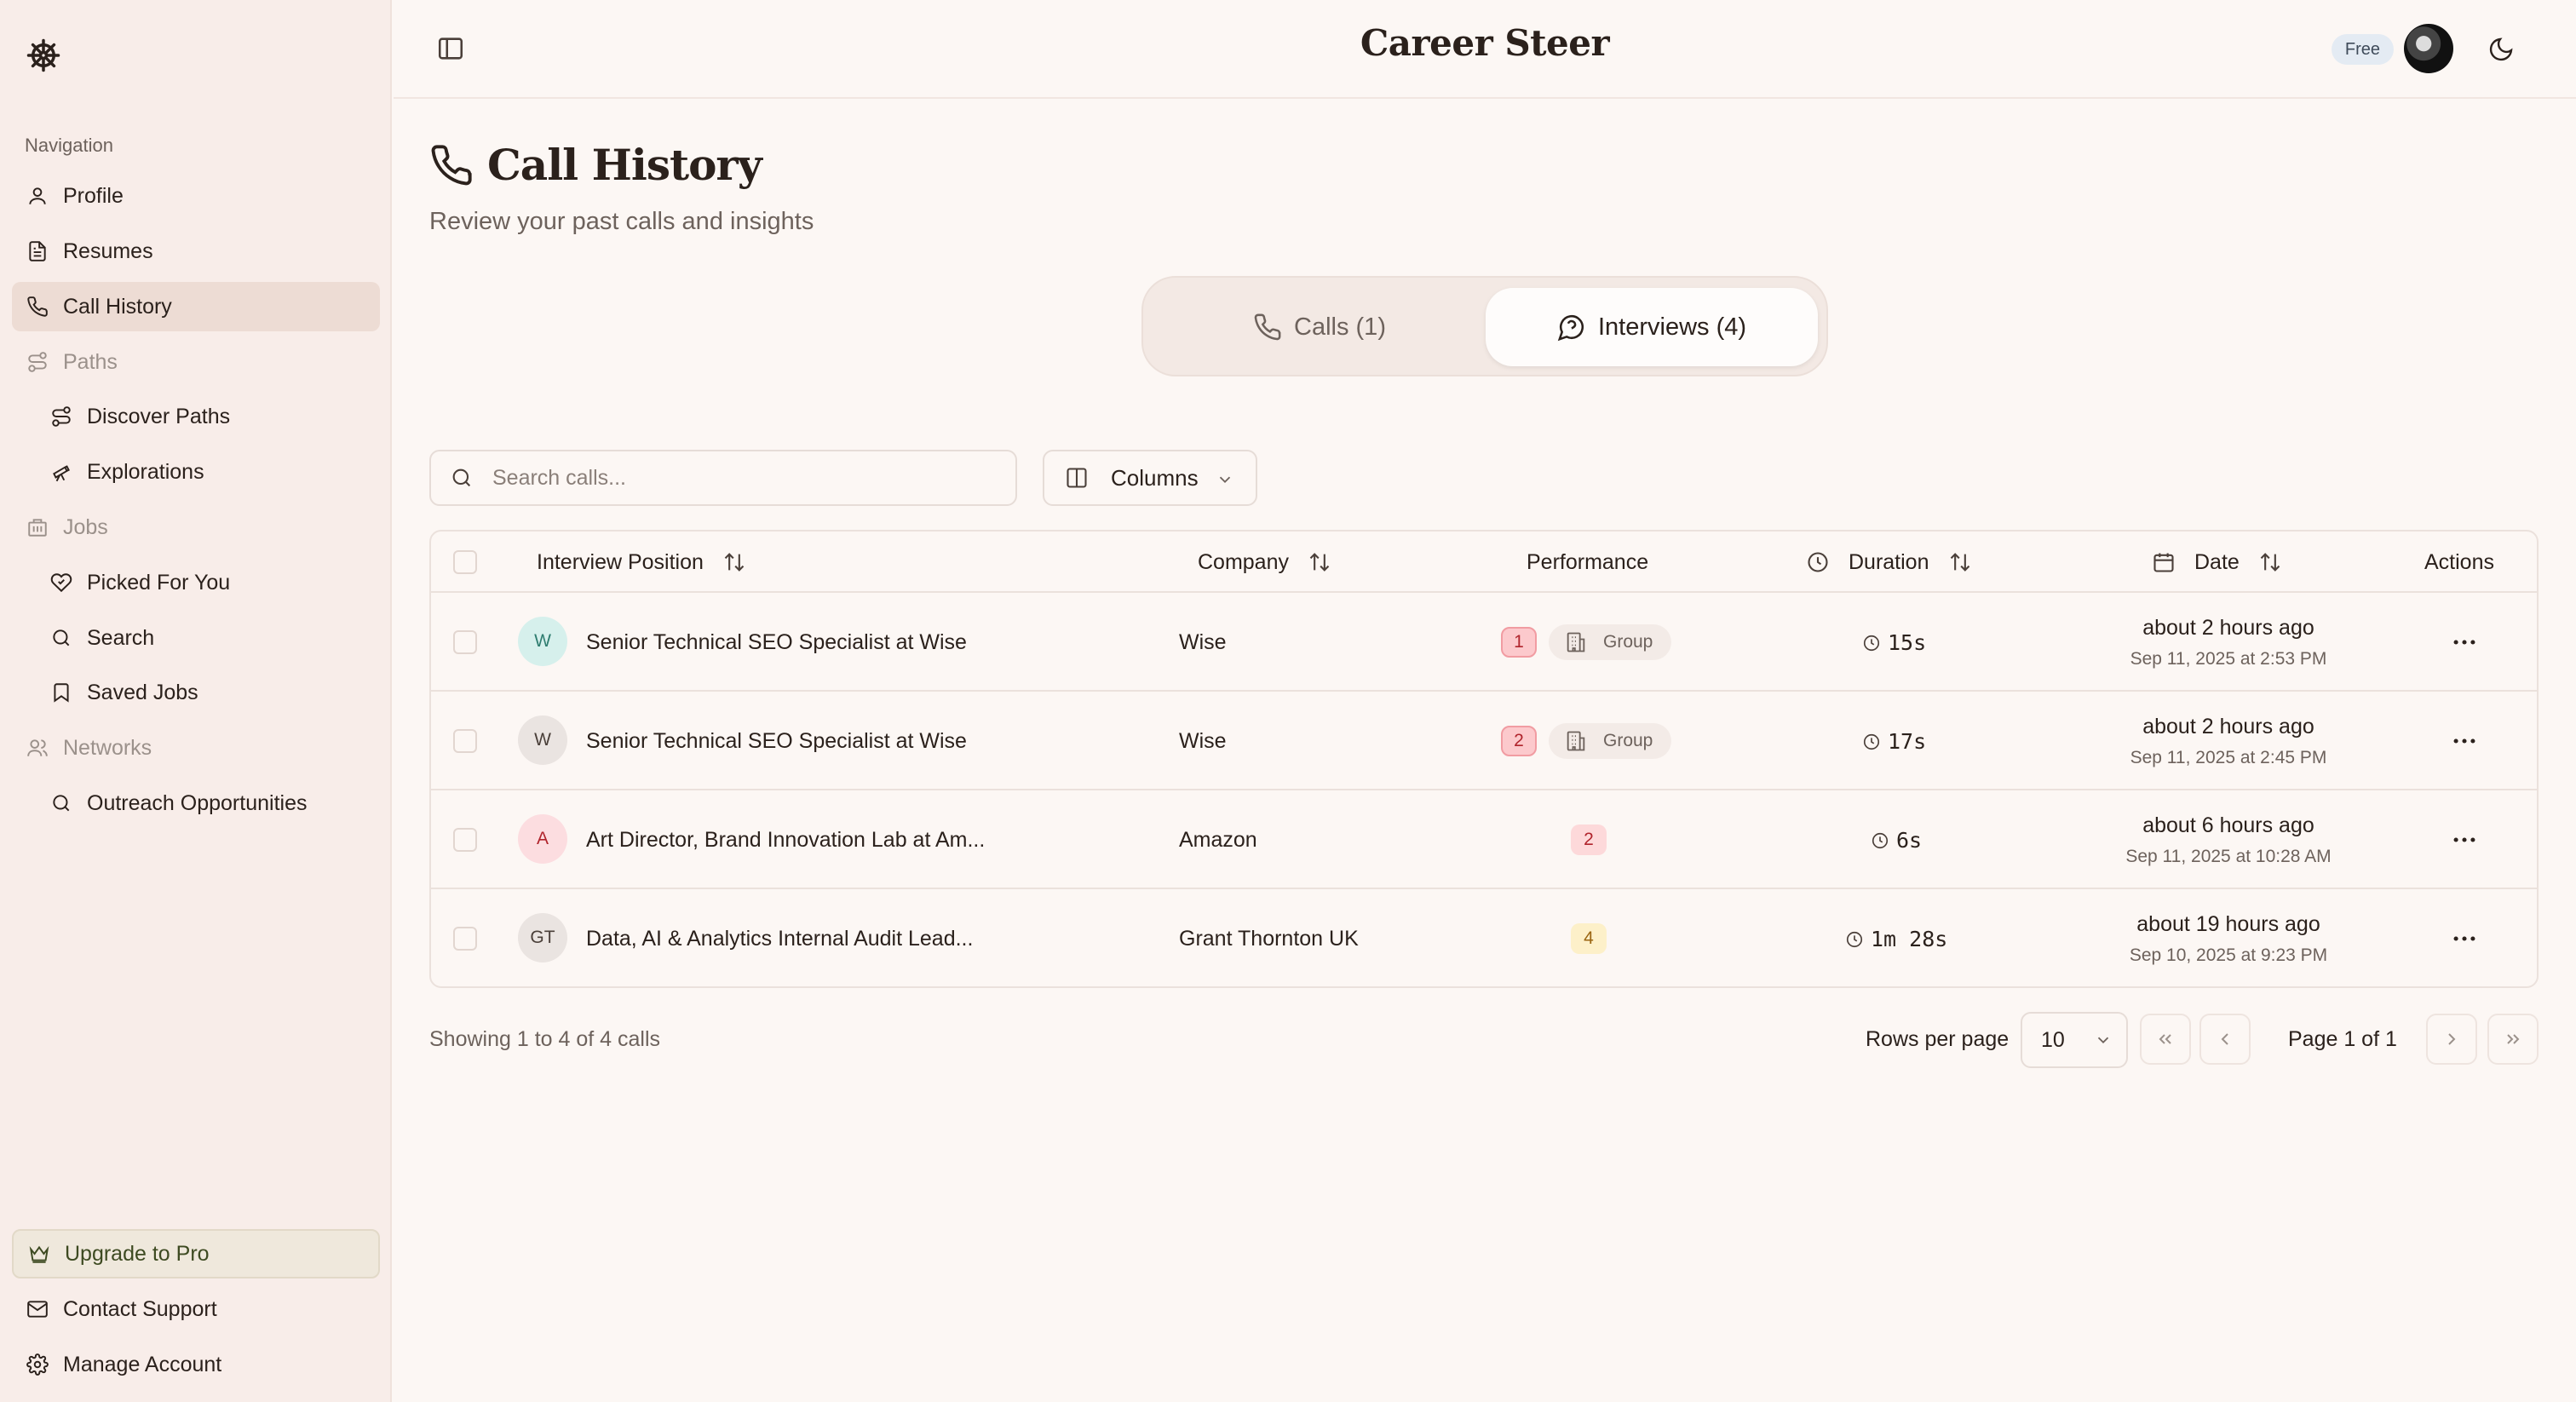  What do you see at coordinates (196, 638) in the screenshot?
I see `sidebar-item-search: Search` at bounding box center [196, 638].